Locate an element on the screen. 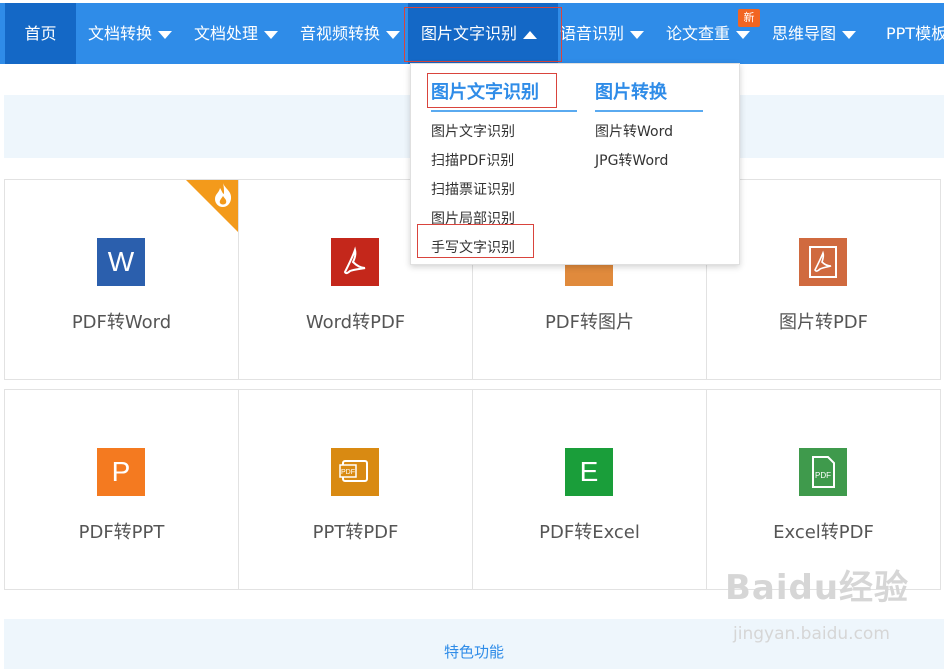  excel-pdf-glyph: PDF is located at coordinates (823, 475).